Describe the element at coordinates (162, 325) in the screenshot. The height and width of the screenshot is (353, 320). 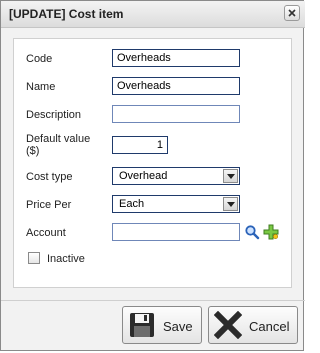
I see `save-button: Save` at that location.